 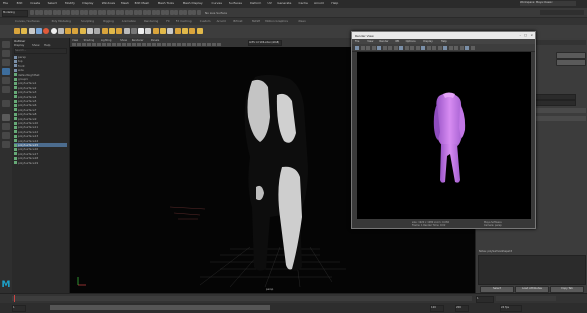 What do you see at coordinates (87, 3) in the screenshot?
I see `menu-display: Display` at bounding box center [87, 3].